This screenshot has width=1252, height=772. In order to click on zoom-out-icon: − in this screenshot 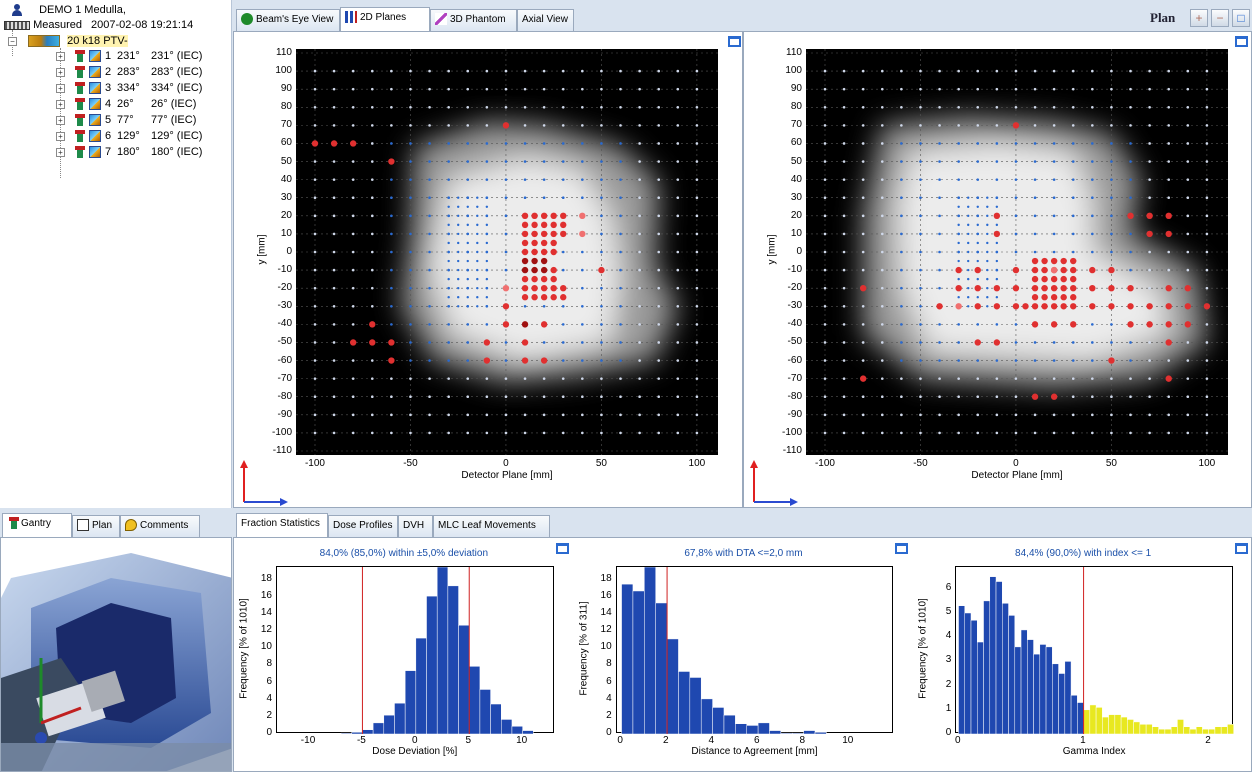, I will do `click(1220, 18)`.